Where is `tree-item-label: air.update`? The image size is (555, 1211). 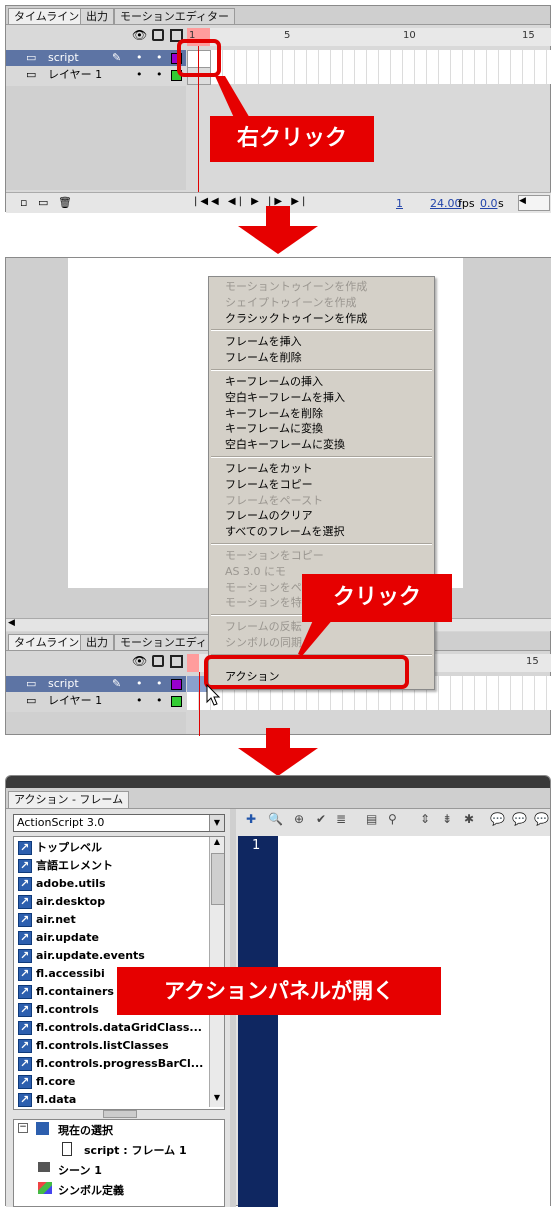 tree-item-label: air.update is located at coordinates (67, 937).